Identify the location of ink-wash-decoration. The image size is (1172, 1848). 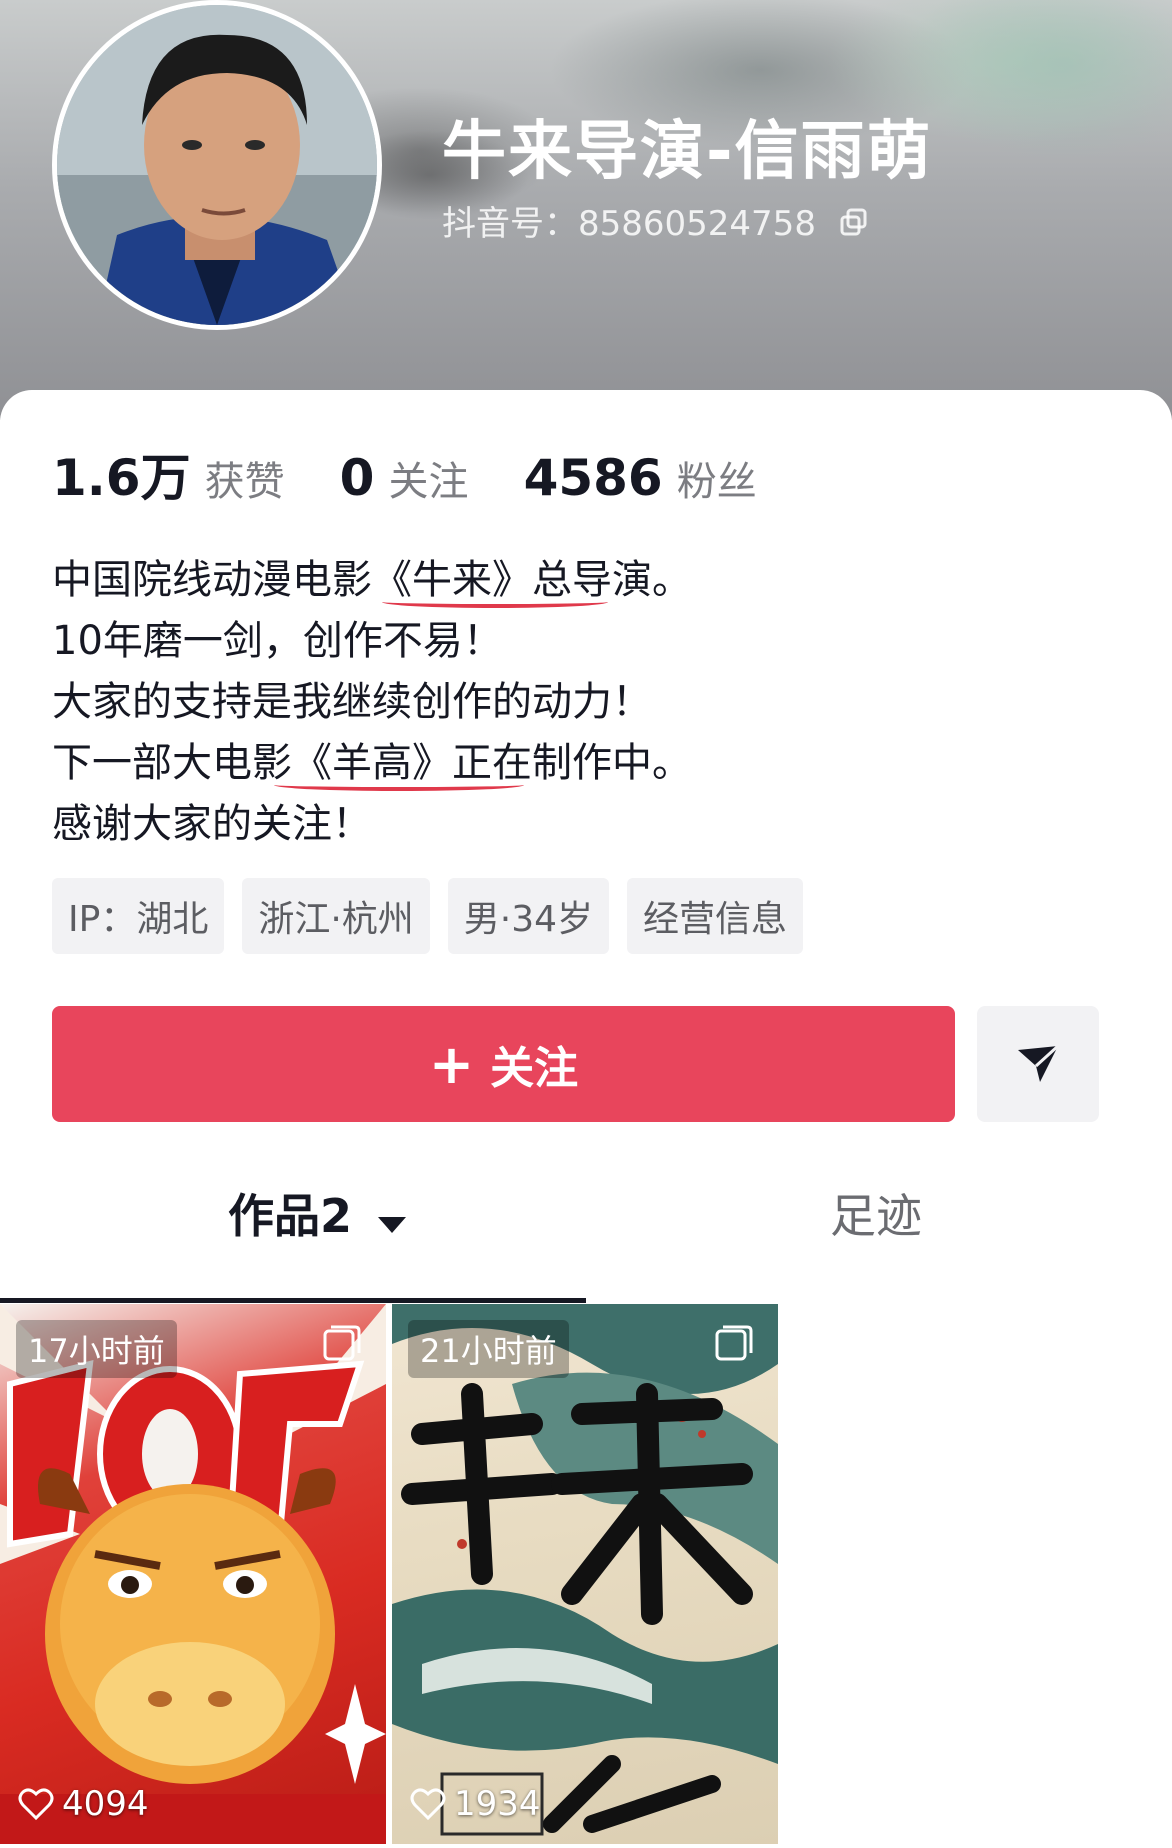
(1036, 80).